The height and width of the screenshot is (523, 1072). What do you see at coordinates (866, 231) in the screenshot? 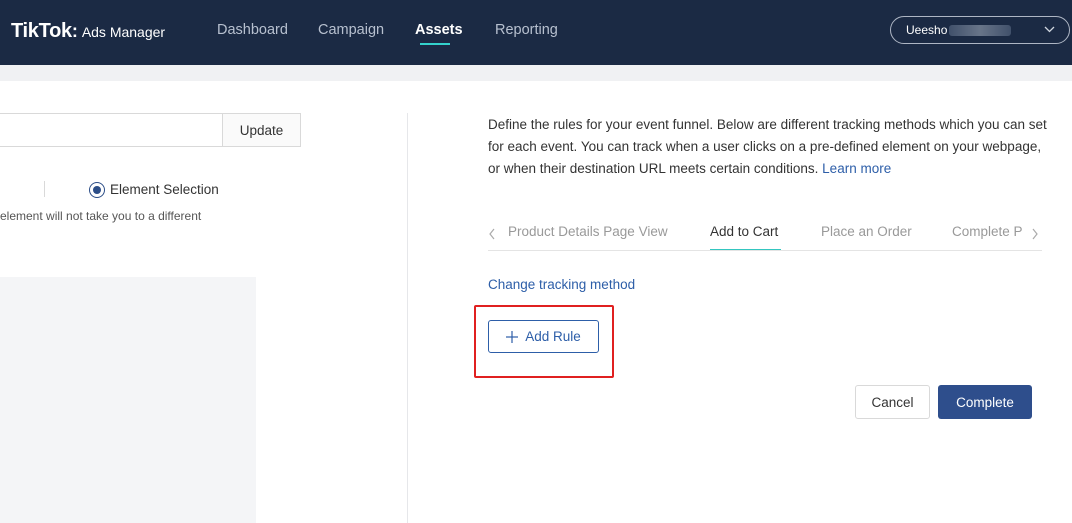
I see `tab-place-an-order: Place an Order` at bounding box center [866, 231].